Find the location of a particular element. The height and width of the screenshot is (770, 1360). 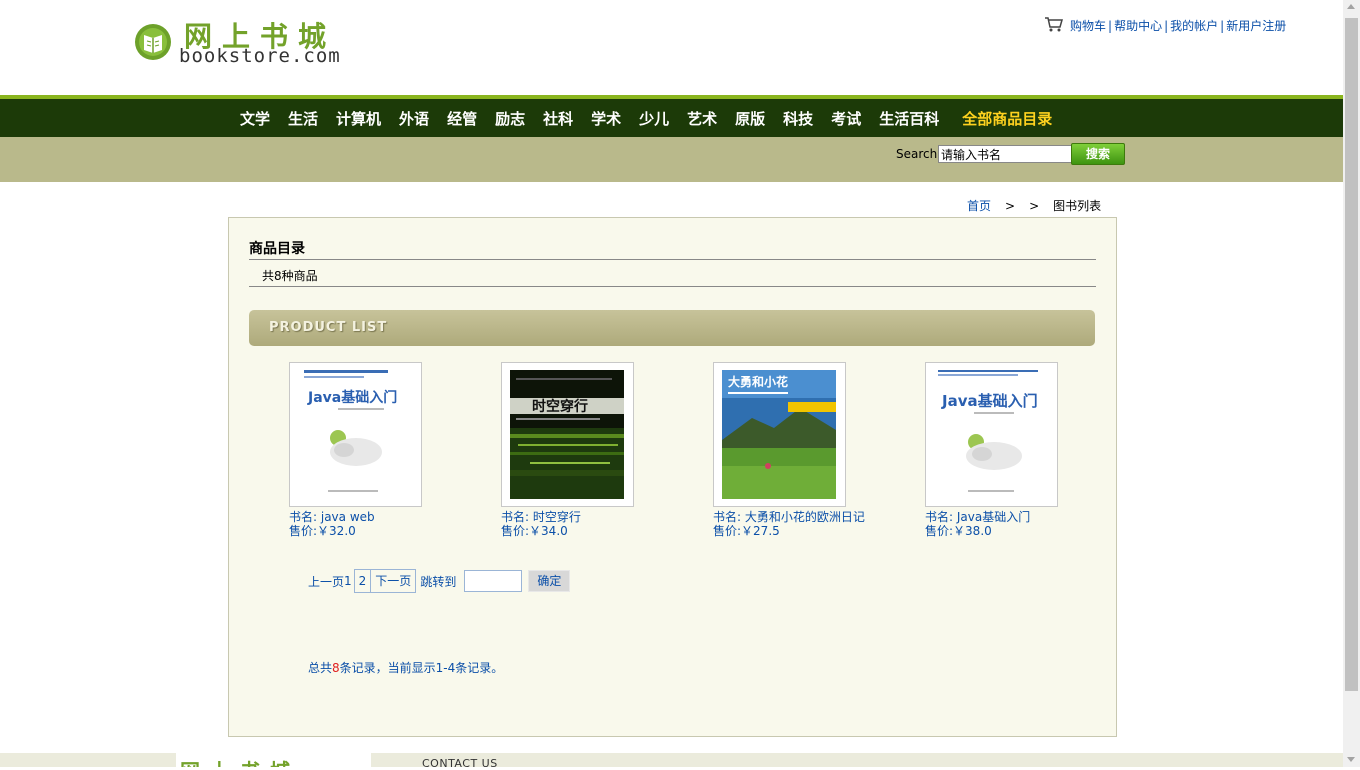

vertical-scrollbar is located at coordinates (1351, 383).